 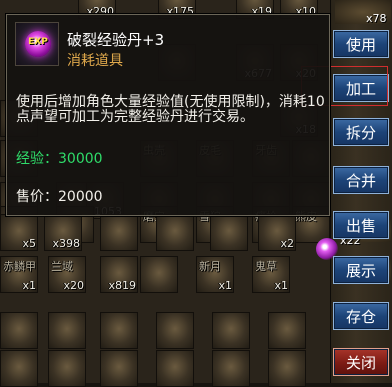 What do you see at coordinates (95, 61) in the screenshot?
I see `item-type: 消耗道具` at bounding box center [95, 61].